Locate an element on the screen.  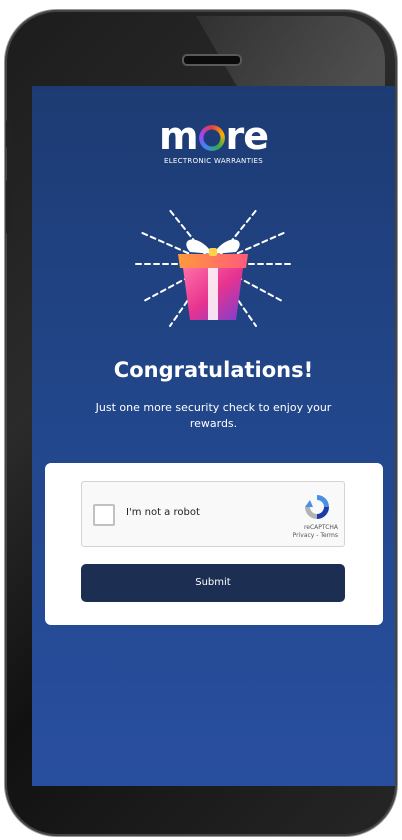
recaptcha-brand: reCAPTCHA Privacy - Terms is located at coordinates (315, 532).